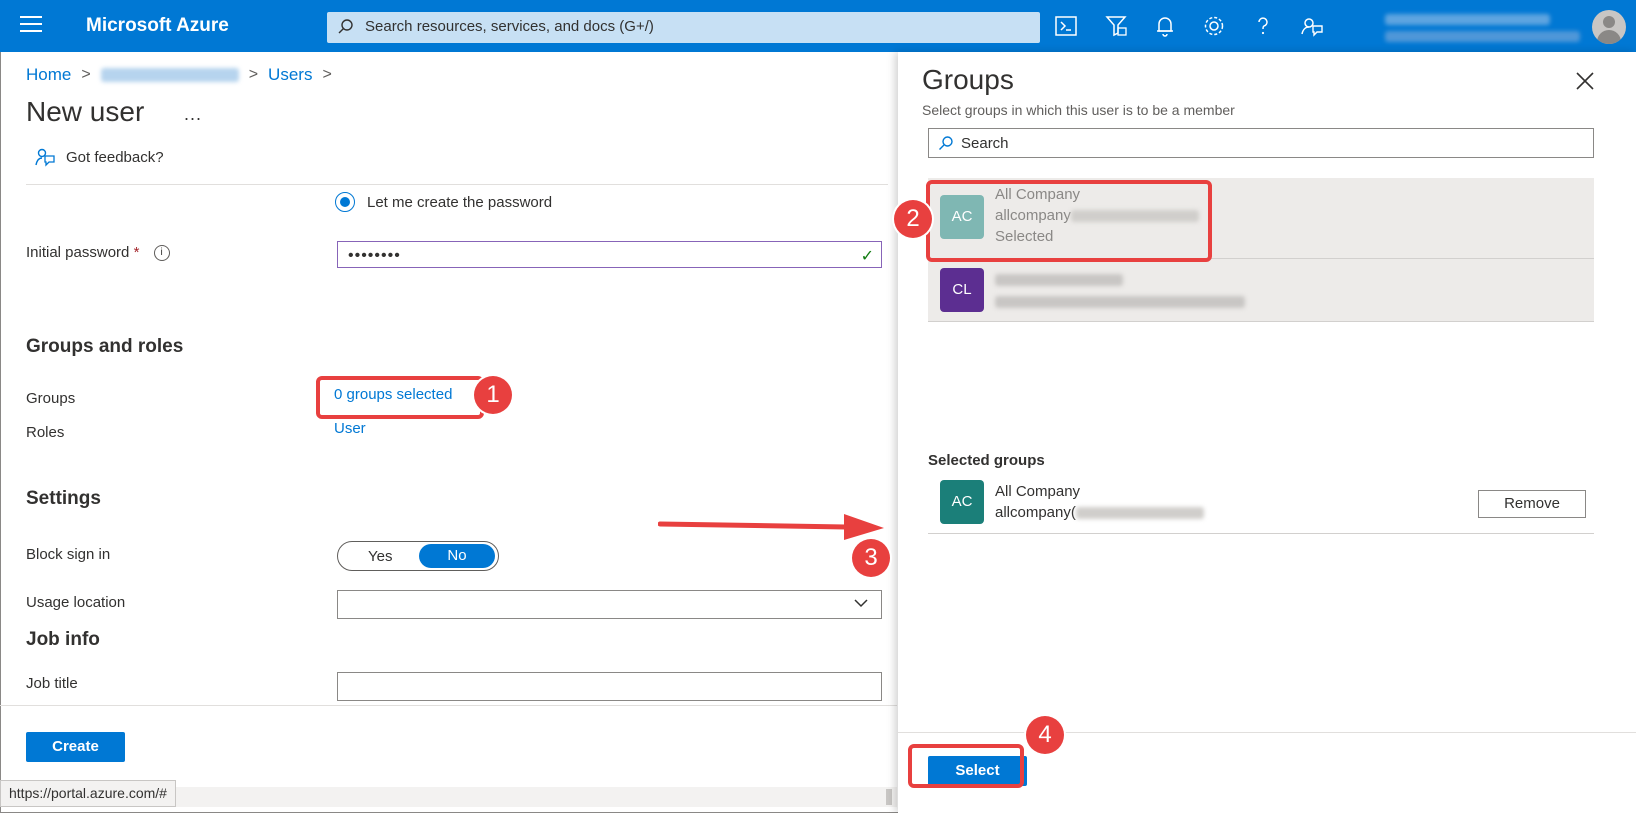 The width and height of the screenshot is (1636, 813). I want to click on selected-groups-heading: Selected groups, so click(986, 460).